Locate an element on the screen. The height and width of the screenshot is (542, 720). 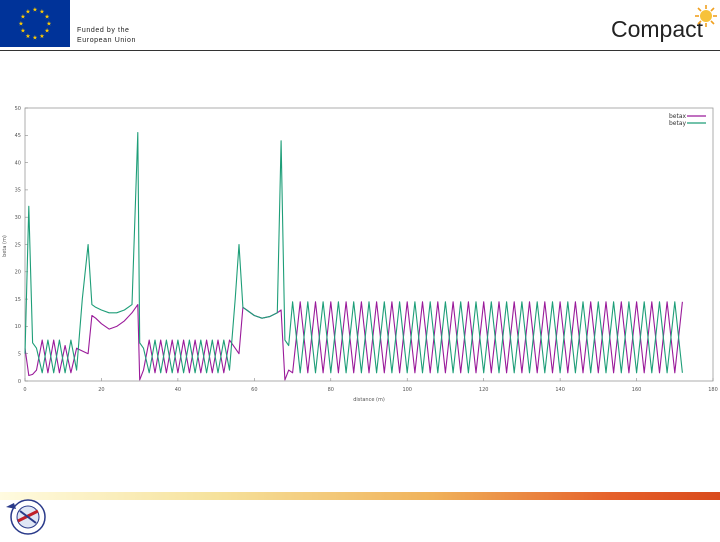
legend-label-betay: betay is located at coordinates (678, 123).